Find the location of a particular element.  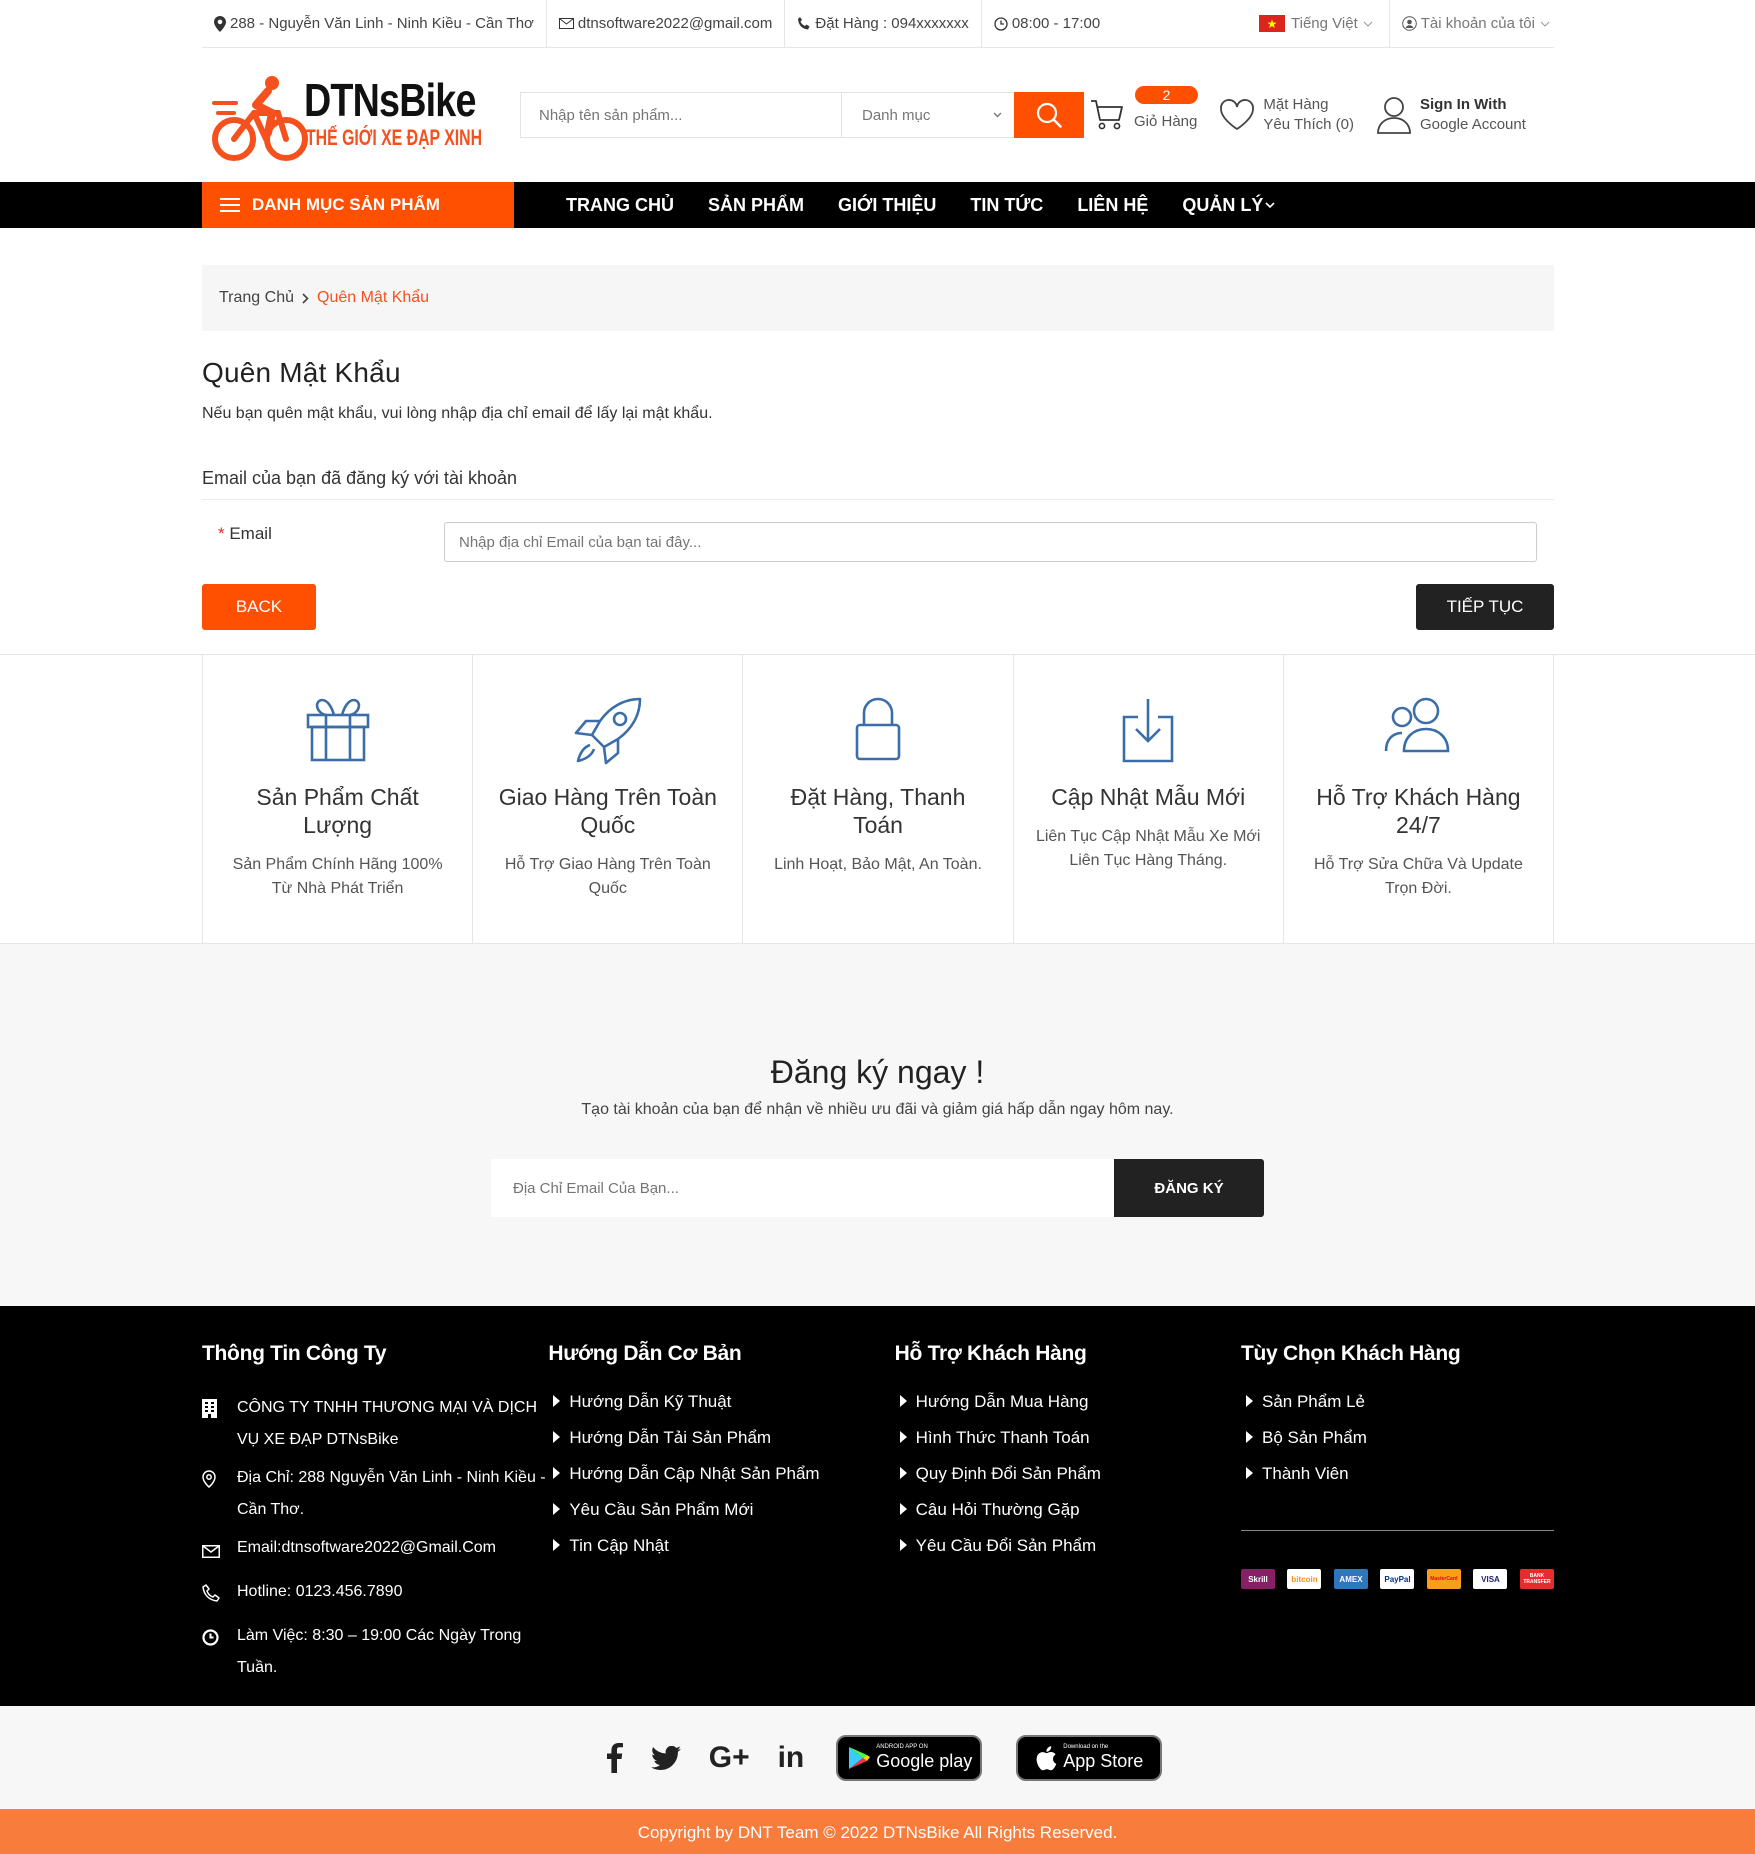

email-field is located at coordinates (990, 542).